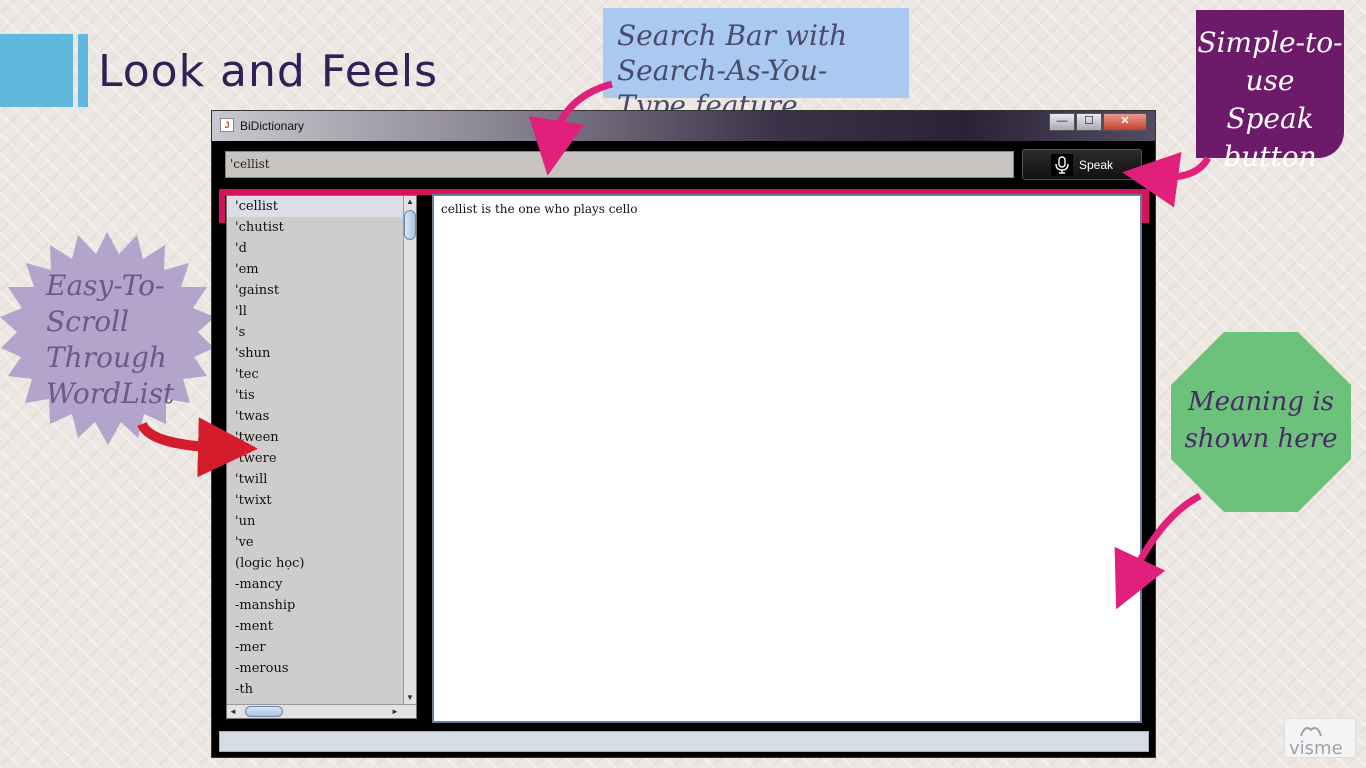  I want to click on scroll-up-arrow-icon: ▲, so click(410, 202).